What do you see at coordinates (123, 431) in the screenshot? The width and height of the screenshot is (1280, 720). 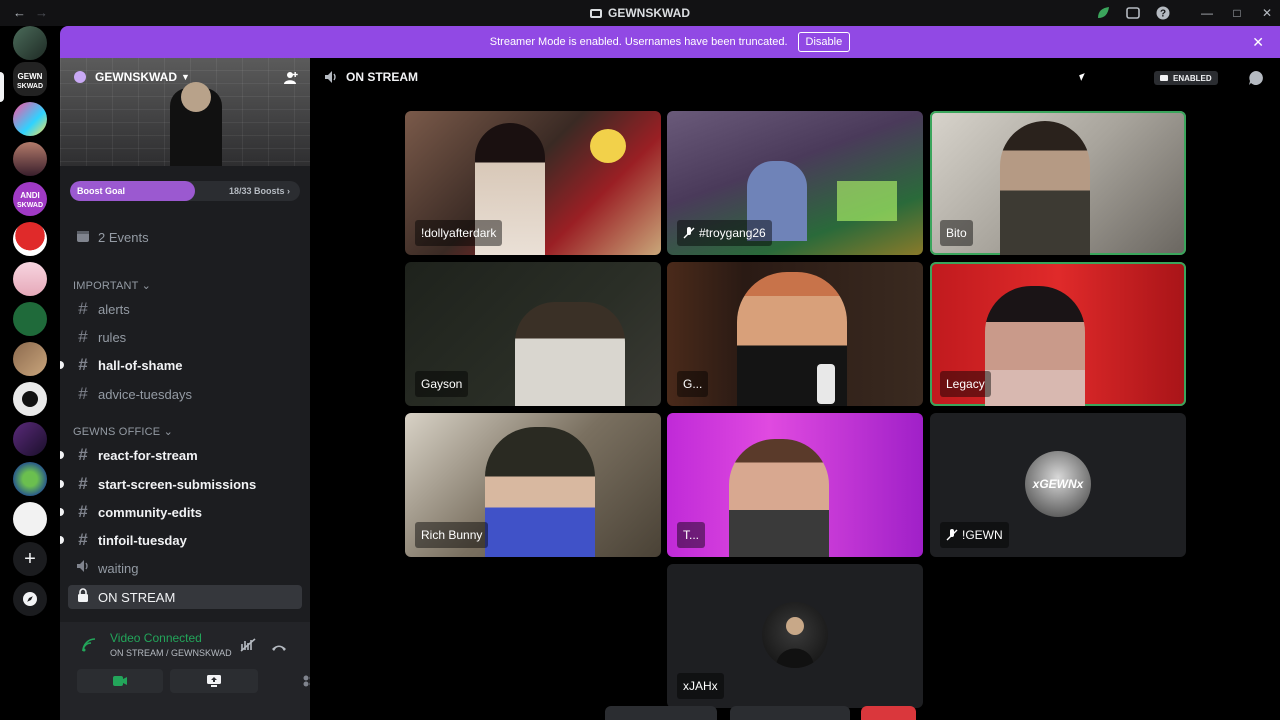 I see `category-gewns-office: GEWNS OFFICE ⌄` at bounding box center [123, 431].